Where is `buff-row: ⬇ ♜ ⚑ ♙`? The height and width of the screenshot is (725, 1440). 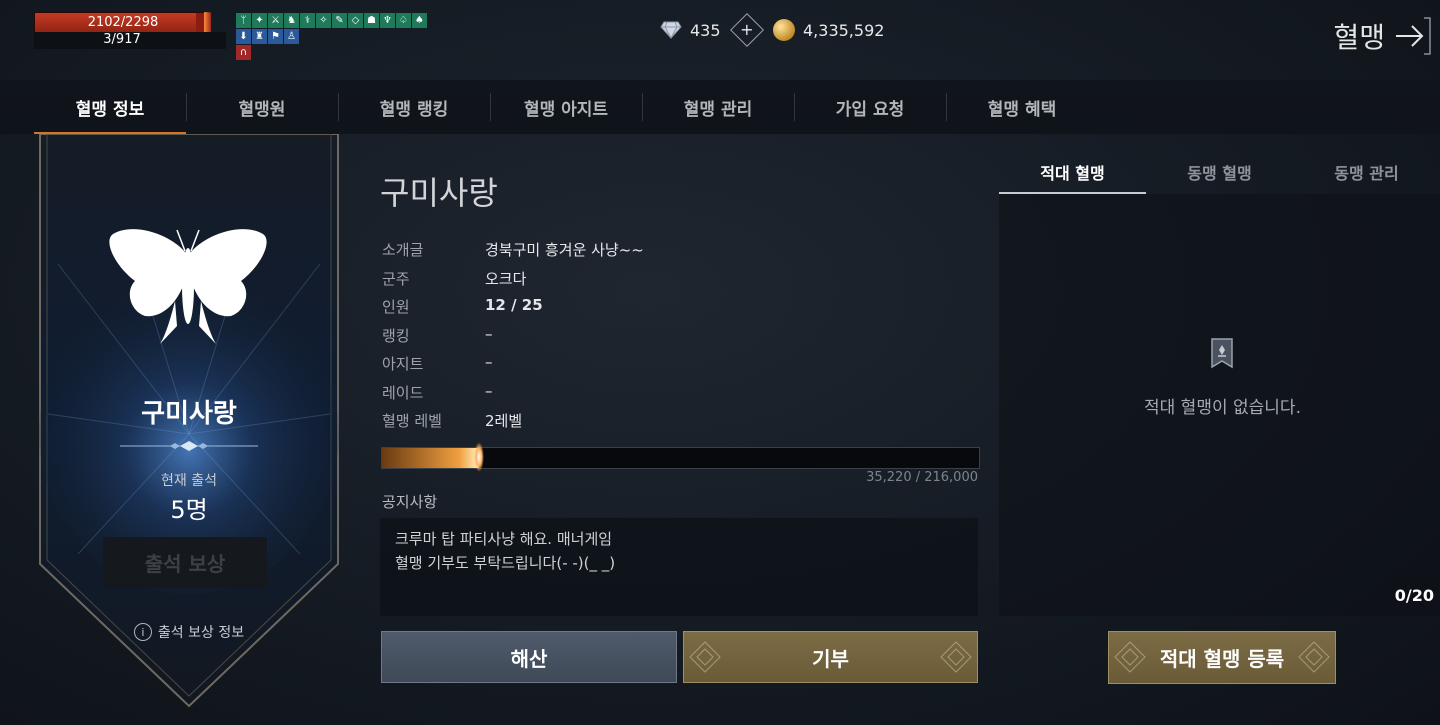
buff-row: ⬇ ♜ ⚑ ♙ is located at coordinates (341, 36).